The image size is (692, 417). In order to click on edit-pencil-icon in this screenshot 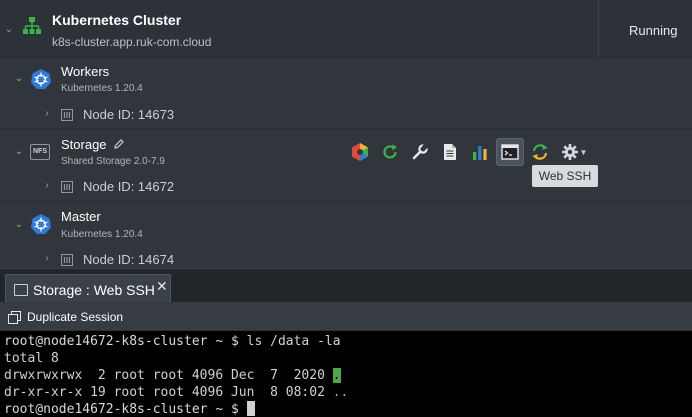, I will do `click(119, 144)`.